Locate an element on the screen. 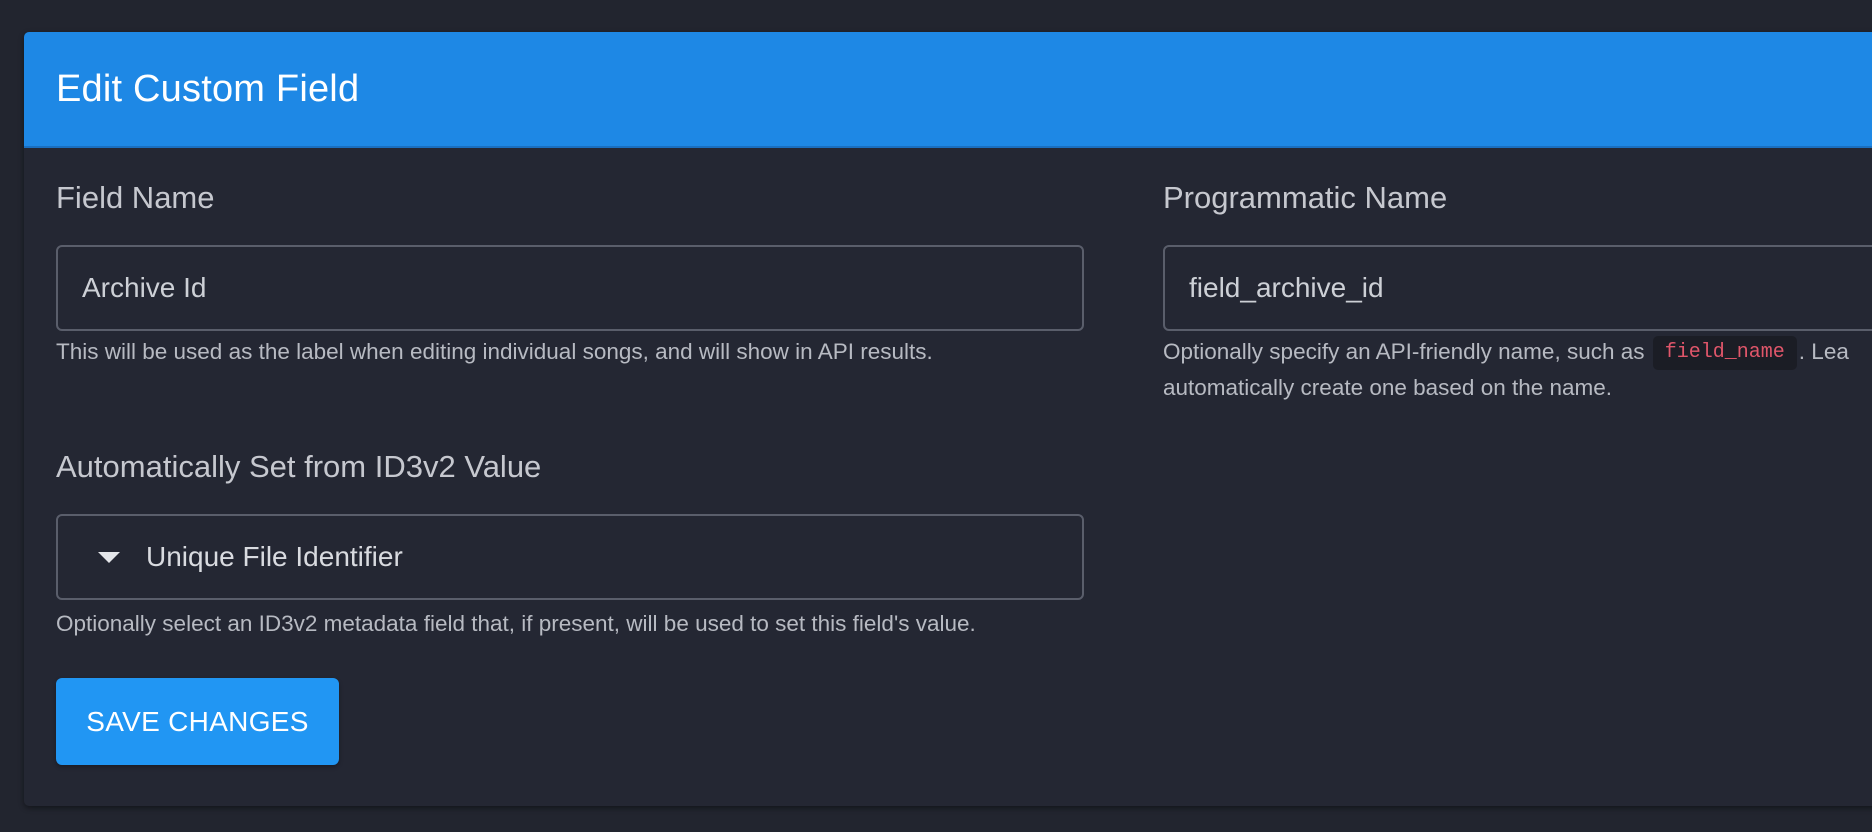 The width and height of the screenshot is (1872, 832). programmatic-name-input is located at coordinates (1517, 288).